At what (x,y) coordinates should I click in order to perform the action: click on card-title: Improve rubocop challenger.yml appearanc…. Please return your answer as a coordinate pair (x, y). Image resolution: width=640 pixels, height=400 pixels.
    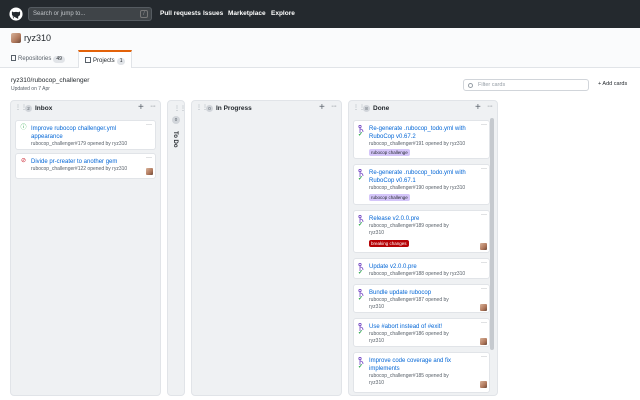
    Looking at the image, I should click on (81, 133).